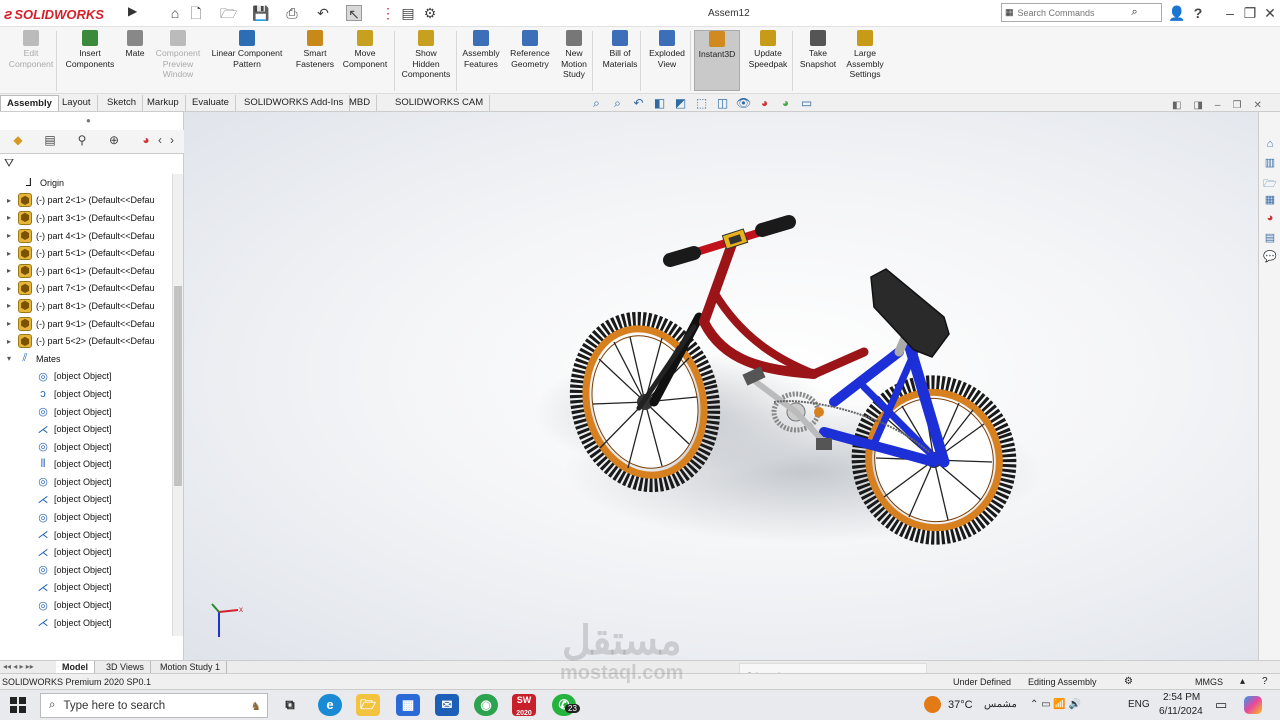 Image resolution: width=1280 pixels, height=720 pixels. I want to click on viewport-minimize-icon: –, so click(1218, 105).